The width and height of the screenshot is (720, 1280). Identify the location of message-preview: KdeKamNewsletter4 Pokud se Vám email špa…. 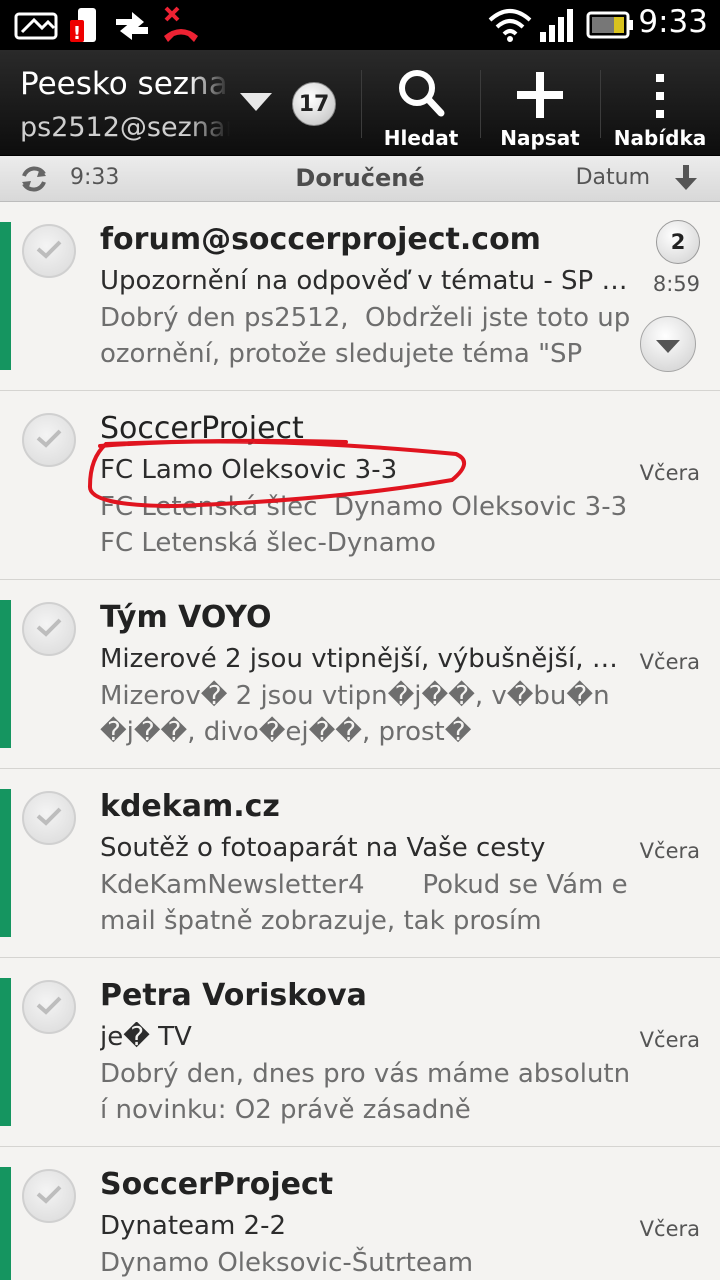
(364, 903).